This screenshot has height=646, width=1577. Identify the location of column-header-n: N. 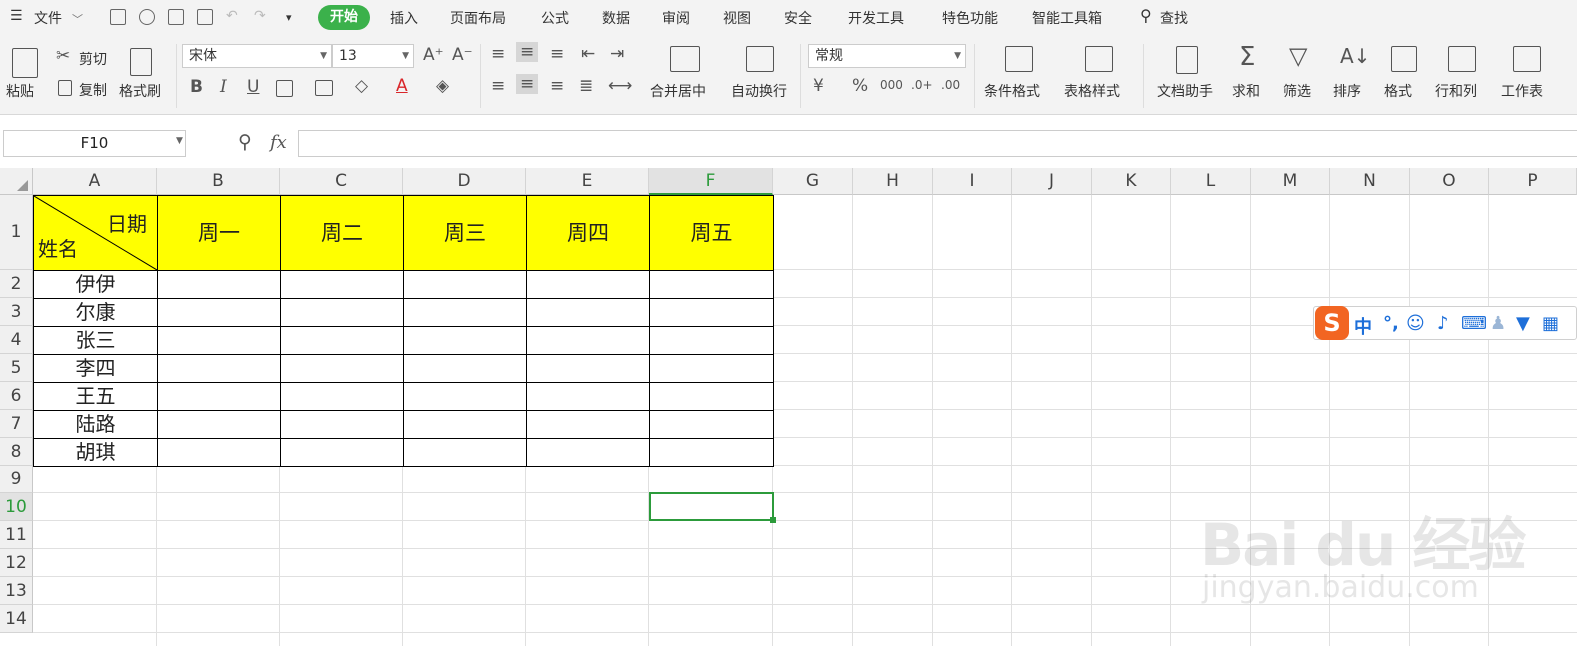
(1370, 181).